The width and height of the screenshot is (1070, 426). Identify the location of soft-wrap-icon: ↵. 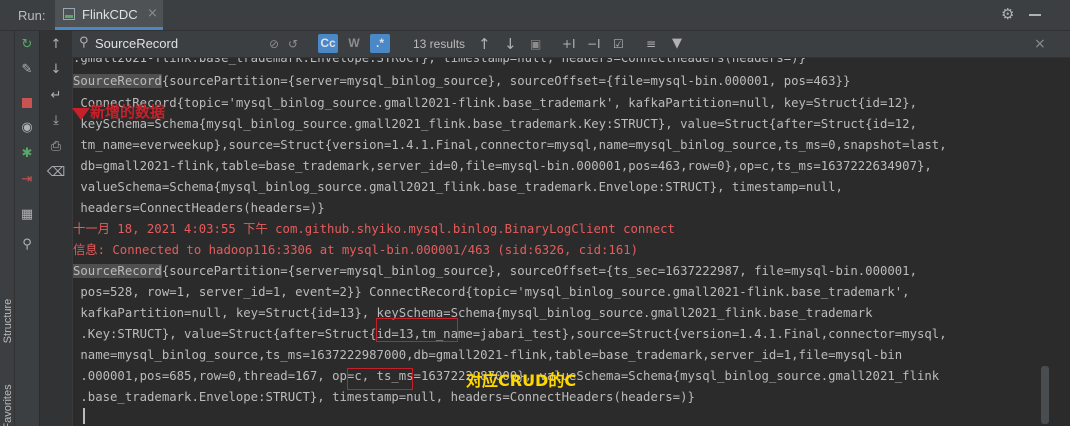
(56, 96).